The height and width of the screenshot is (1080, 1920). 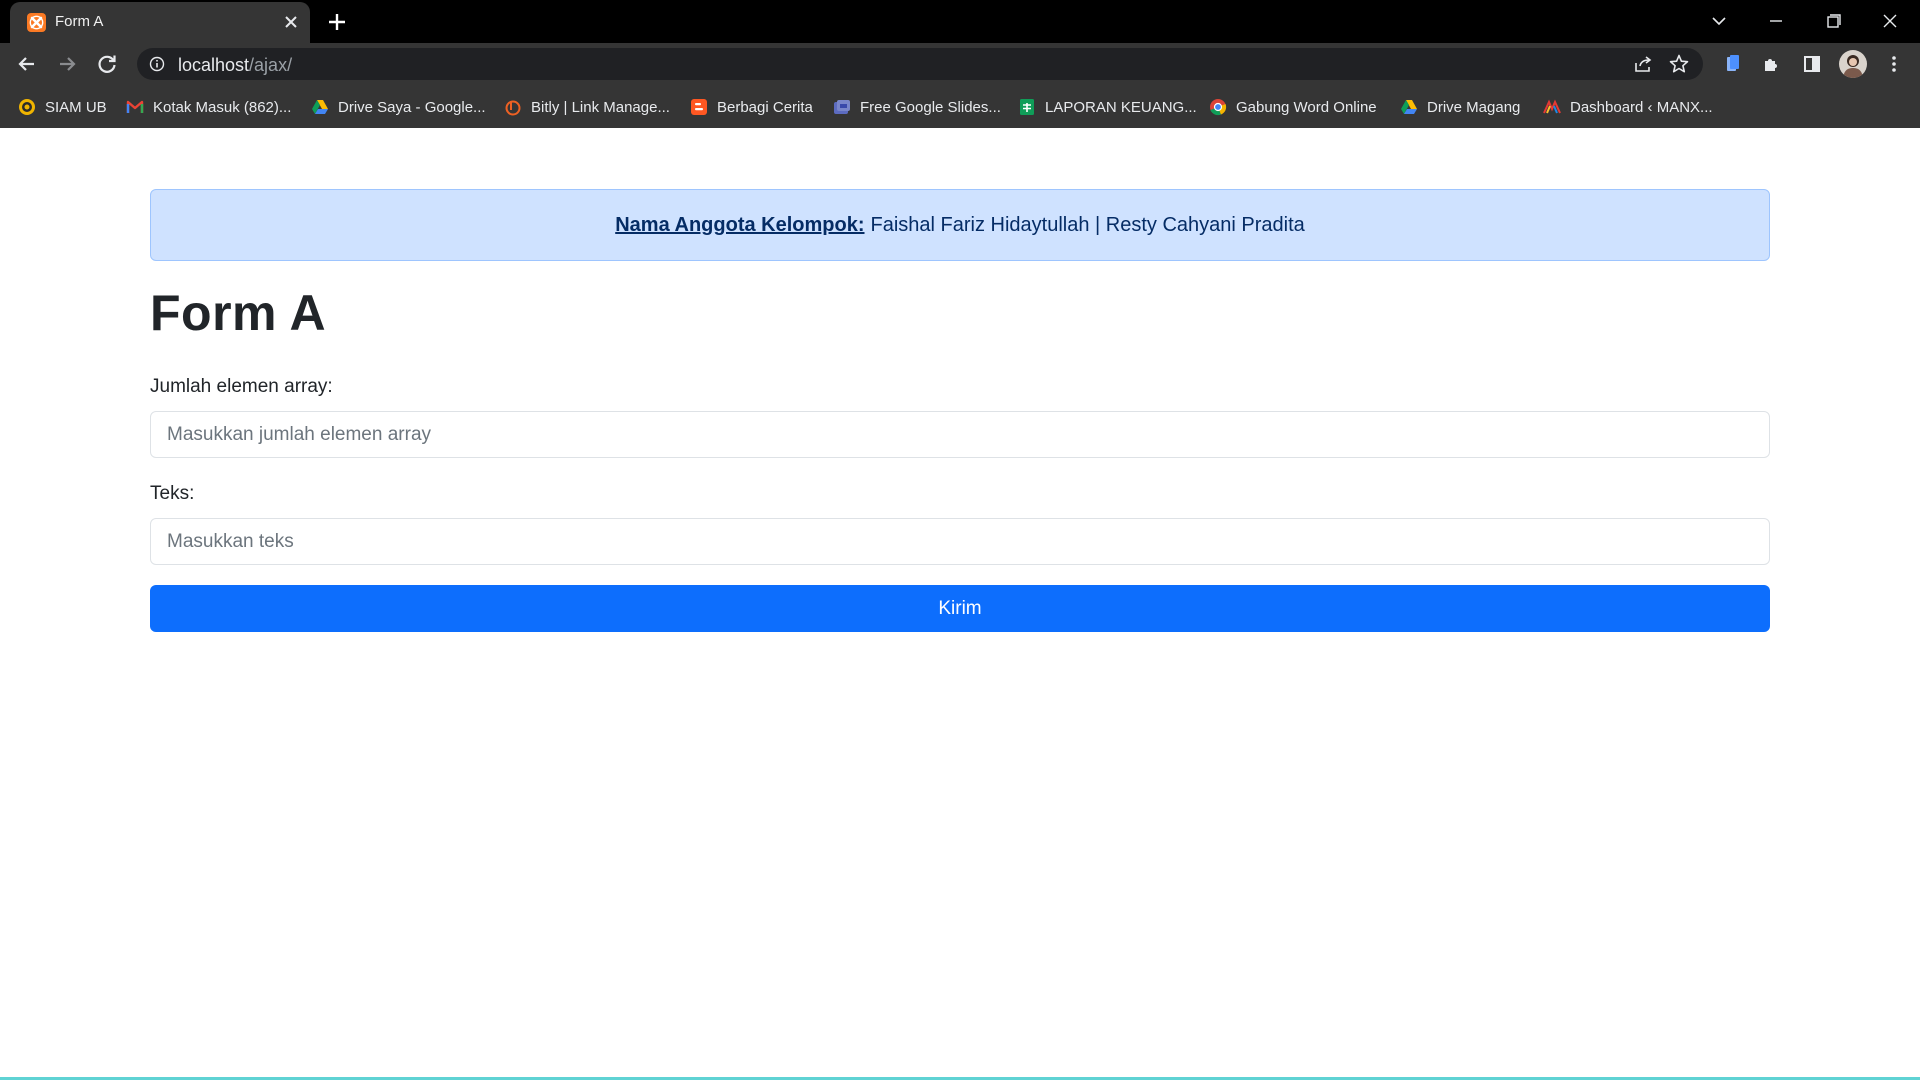 I want to click on xampp-icon, so click(x=36, y=22).